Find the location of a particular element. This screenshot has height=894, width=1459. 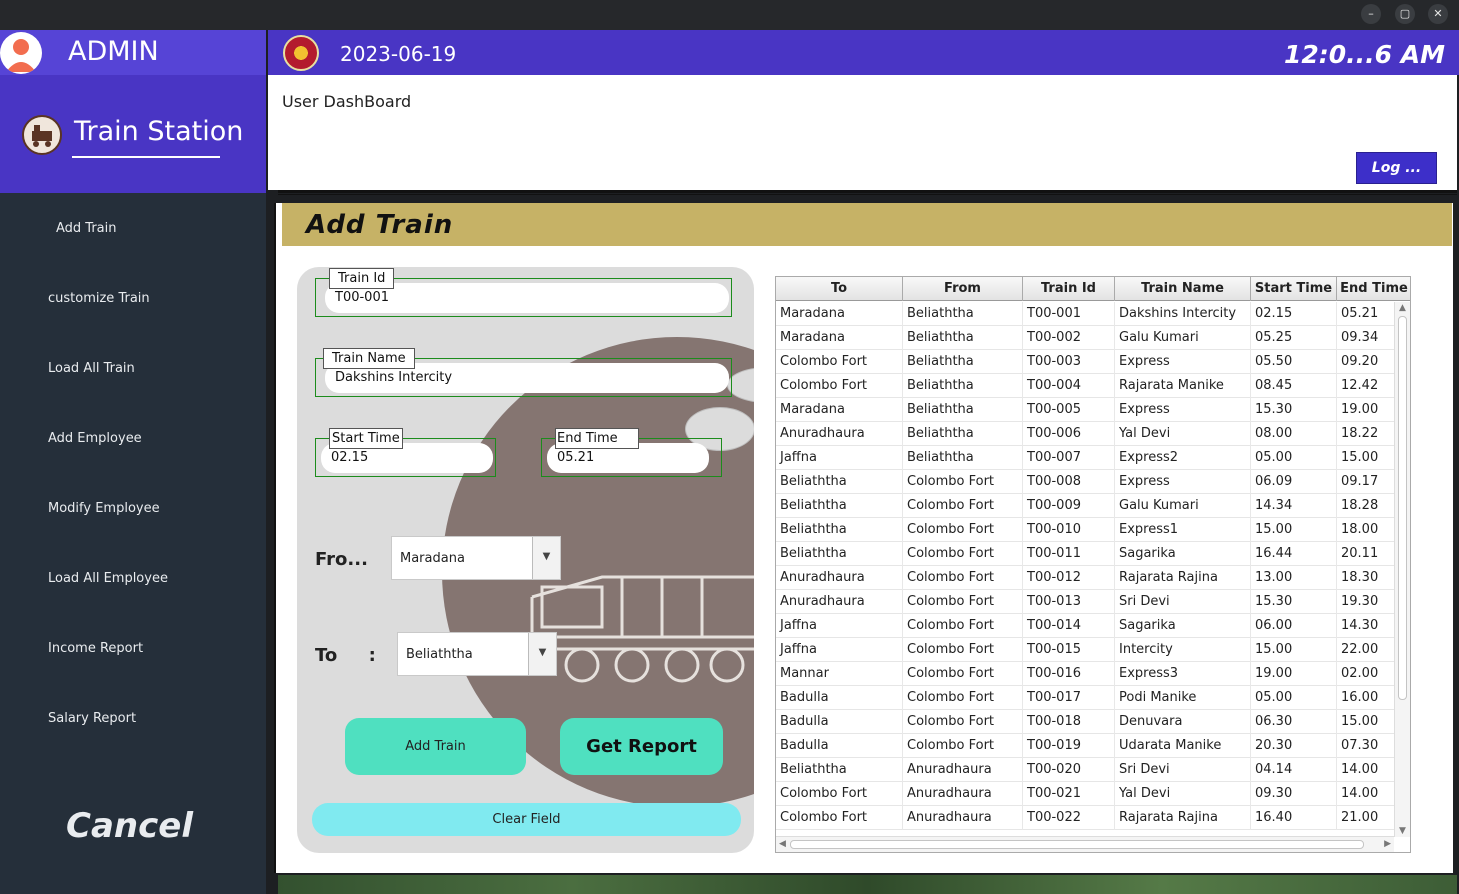

horizontal-scrollbar: ◀ ▶ is located at coordinates (1085, 844).